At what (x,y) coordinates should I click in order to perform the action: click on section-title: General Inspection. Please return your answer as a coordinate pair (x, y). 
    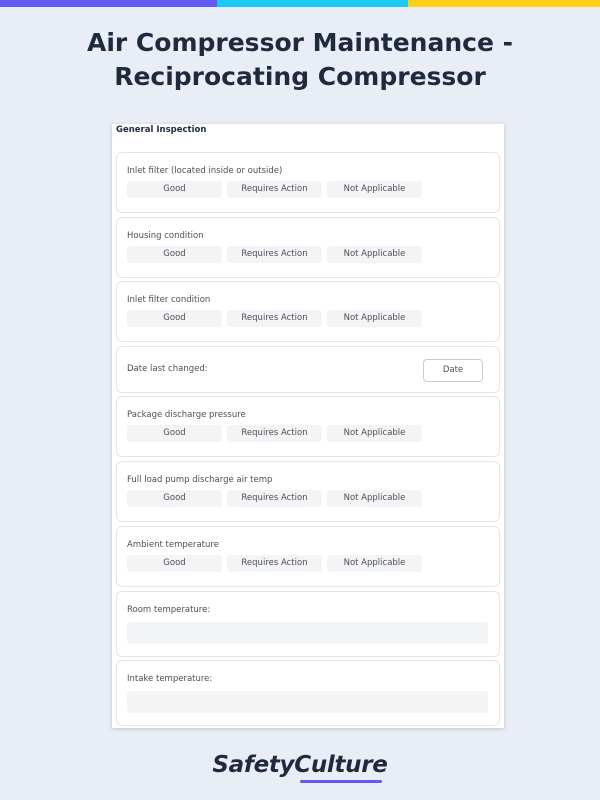
    Looking at the image, I should click on (161, 130).